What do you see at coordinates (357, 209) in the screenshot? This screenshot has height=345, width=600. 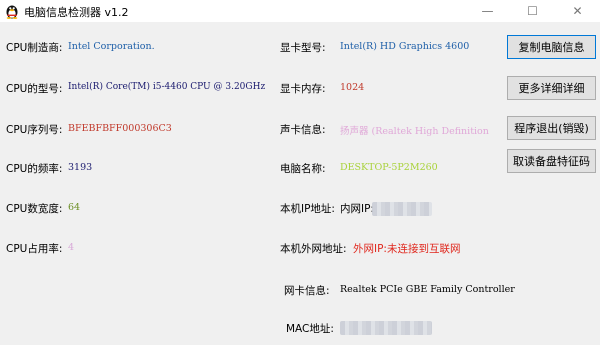 I see `local-ip-value: 内网IP:` at bounding box center [357, 209].